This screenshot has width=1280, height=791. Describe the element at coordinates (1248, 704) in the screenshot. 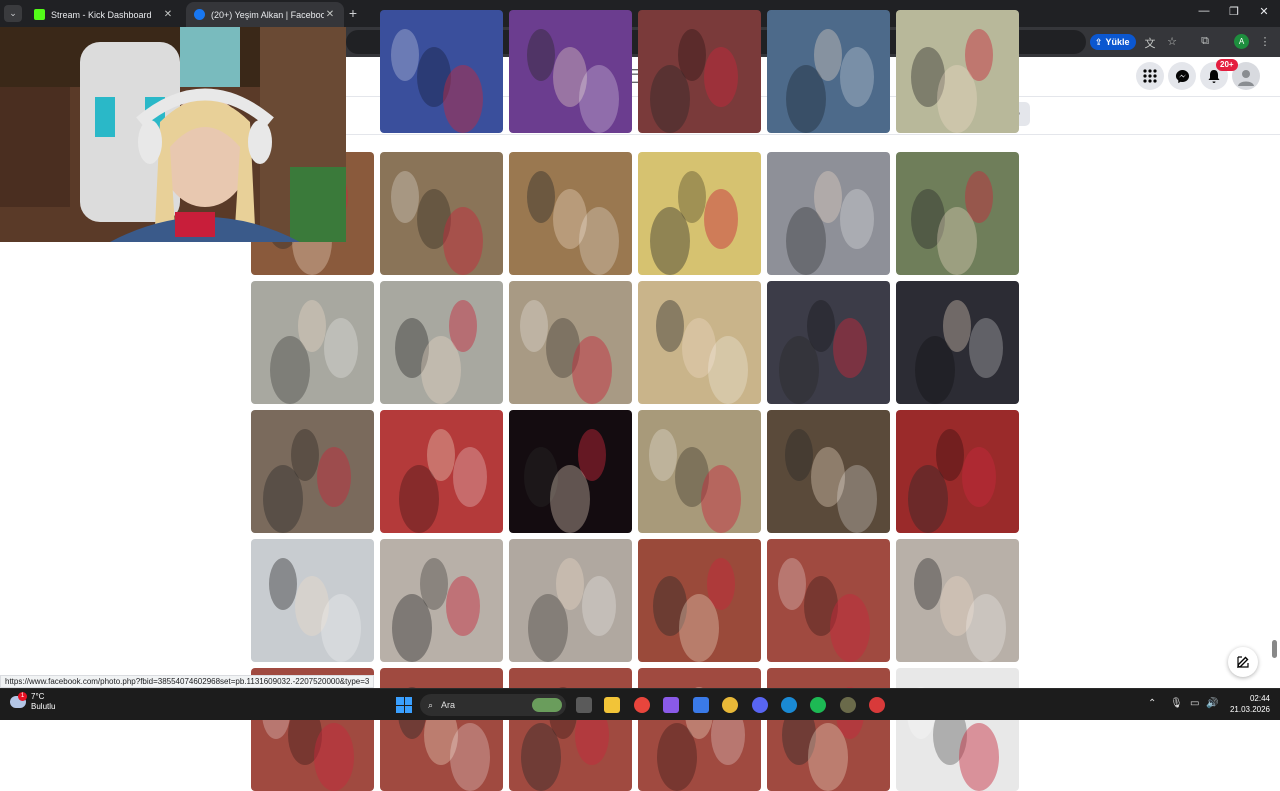

I see `taskbar-clock: 02:44 21.03.2026` at that location.